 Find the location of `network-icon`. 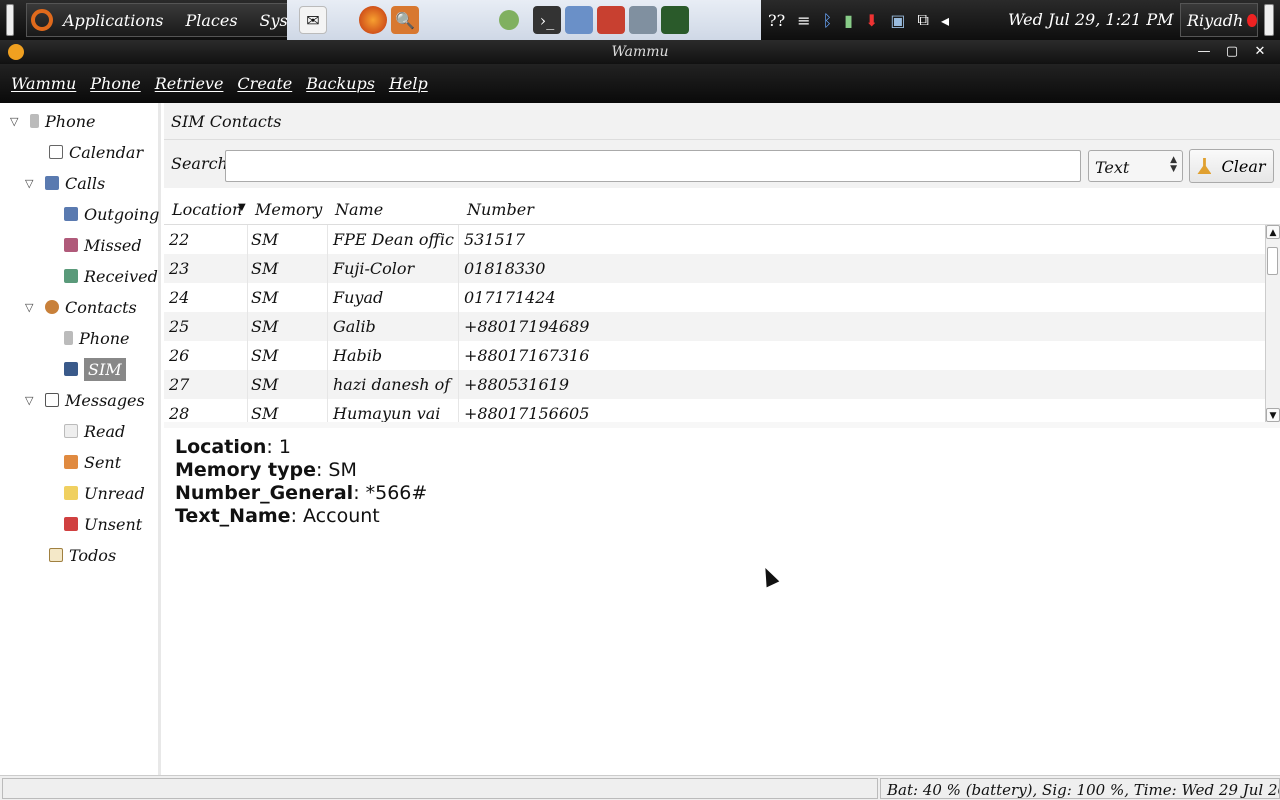

network-icon is located at coordinates (509, 20).